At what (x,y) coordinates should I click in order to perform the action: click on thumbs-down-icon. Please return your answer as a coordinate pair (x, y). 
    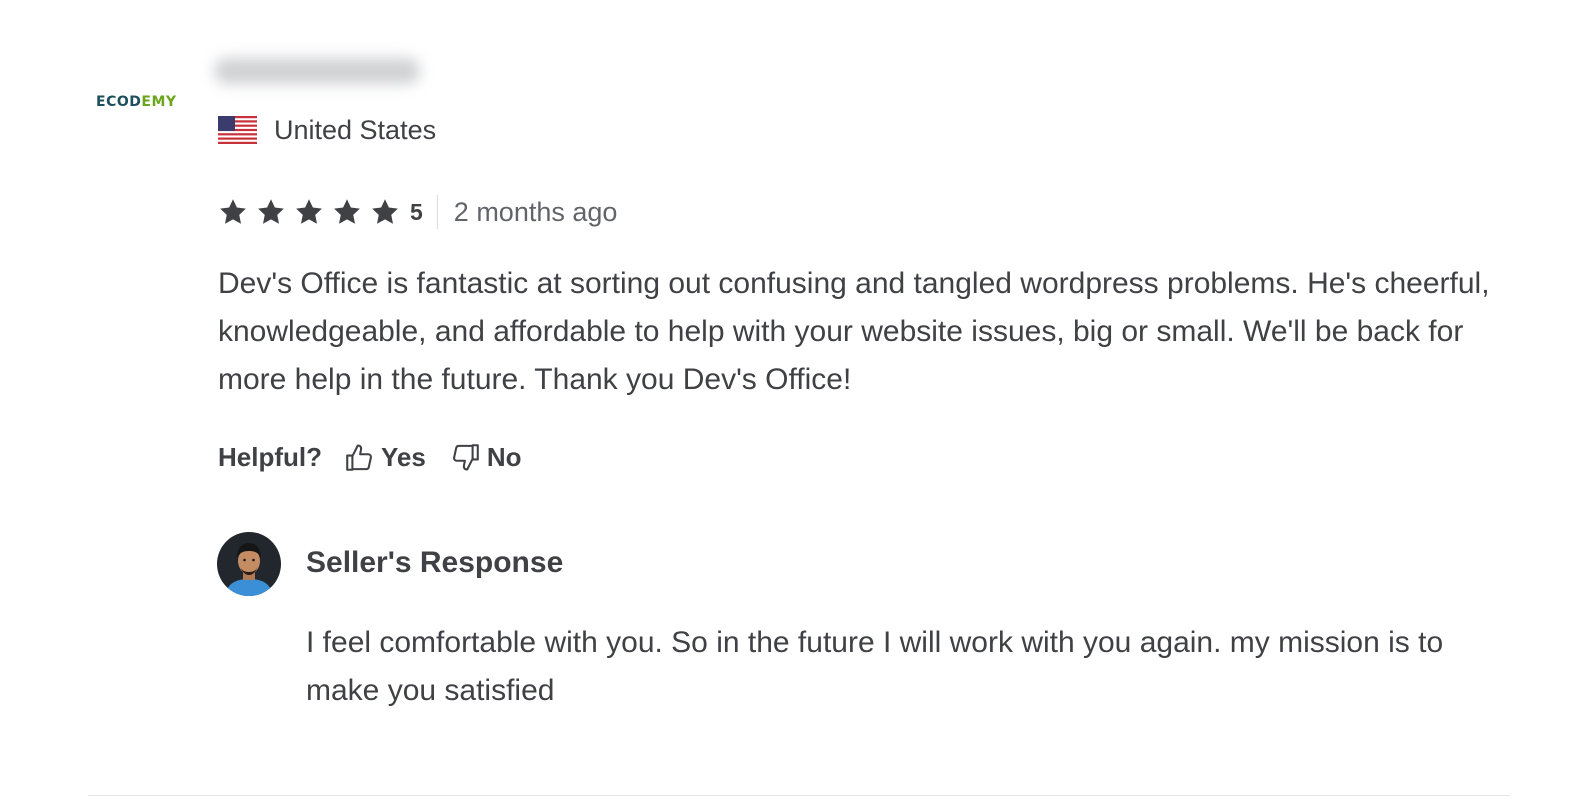
    Looking at the image, I should click on (465, 457).